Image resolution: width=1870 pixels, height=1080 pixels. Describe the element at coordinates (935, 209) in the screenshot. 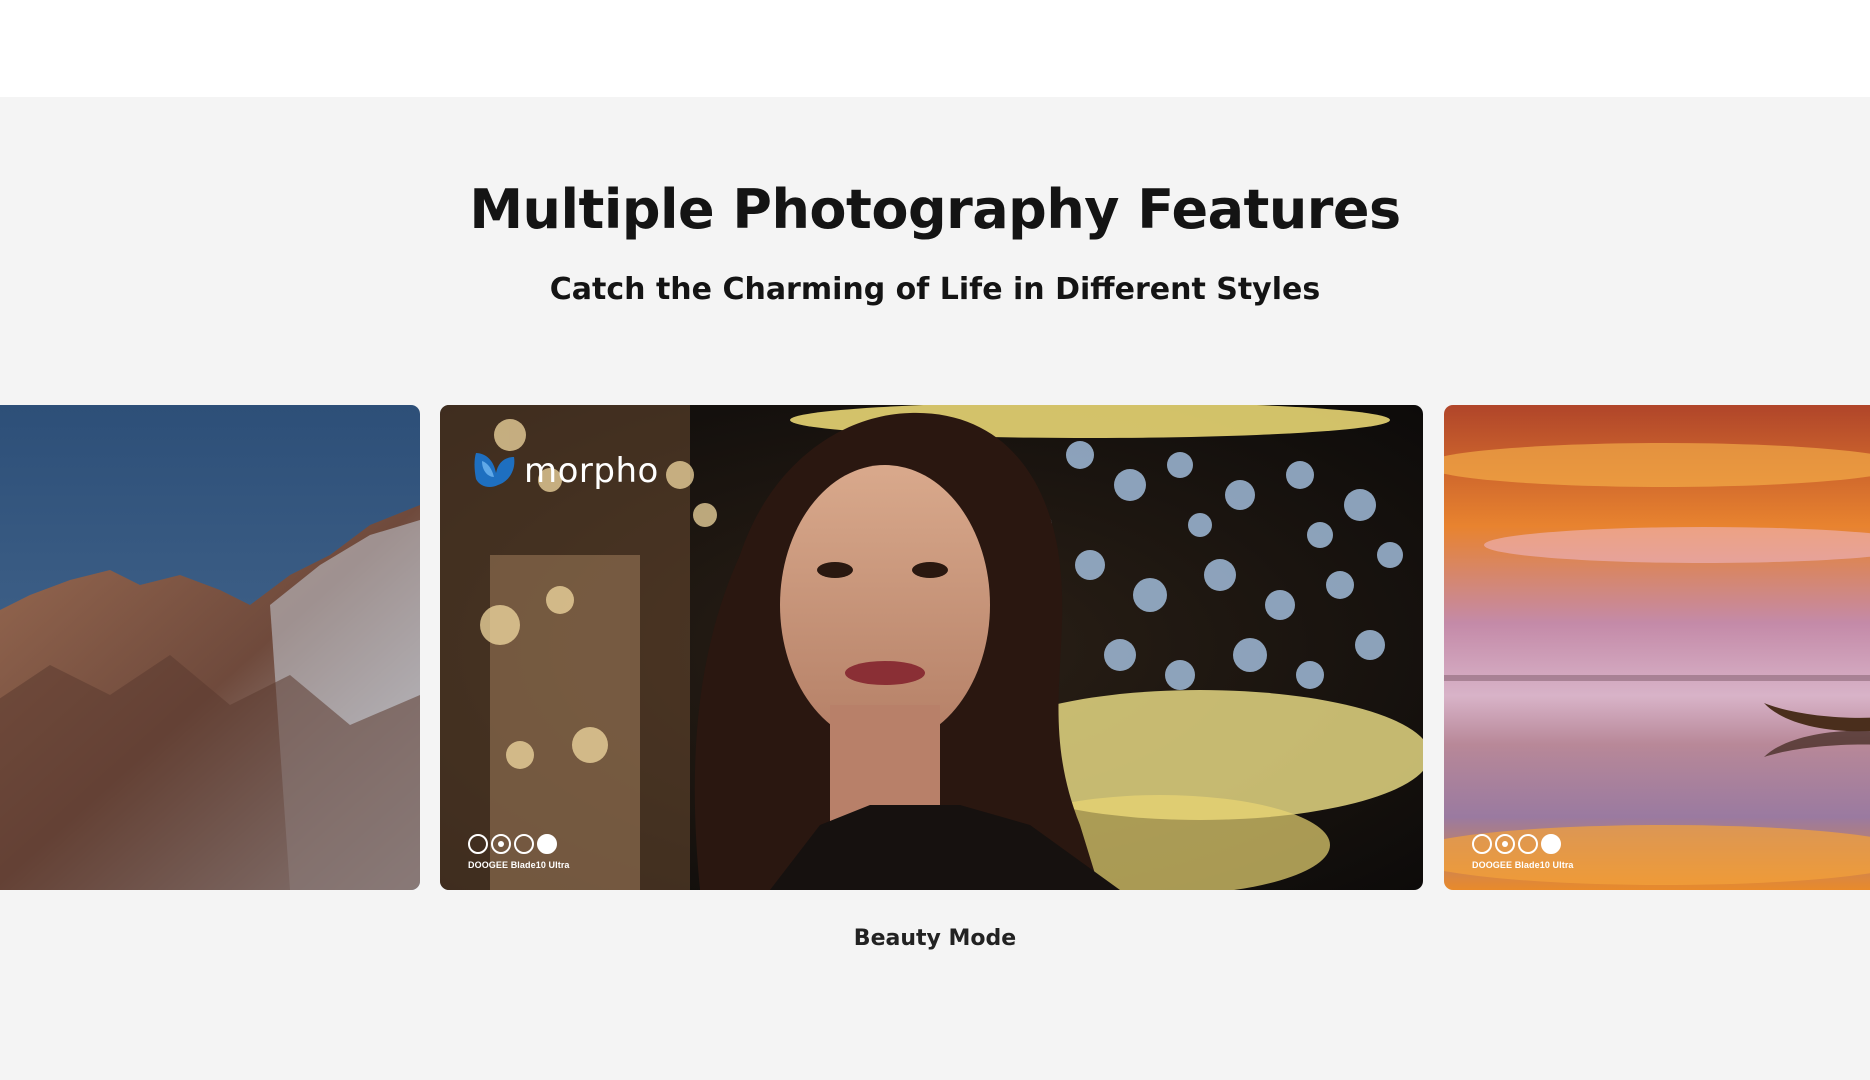

I see `section-title: Multiple Photography Features` at that location.